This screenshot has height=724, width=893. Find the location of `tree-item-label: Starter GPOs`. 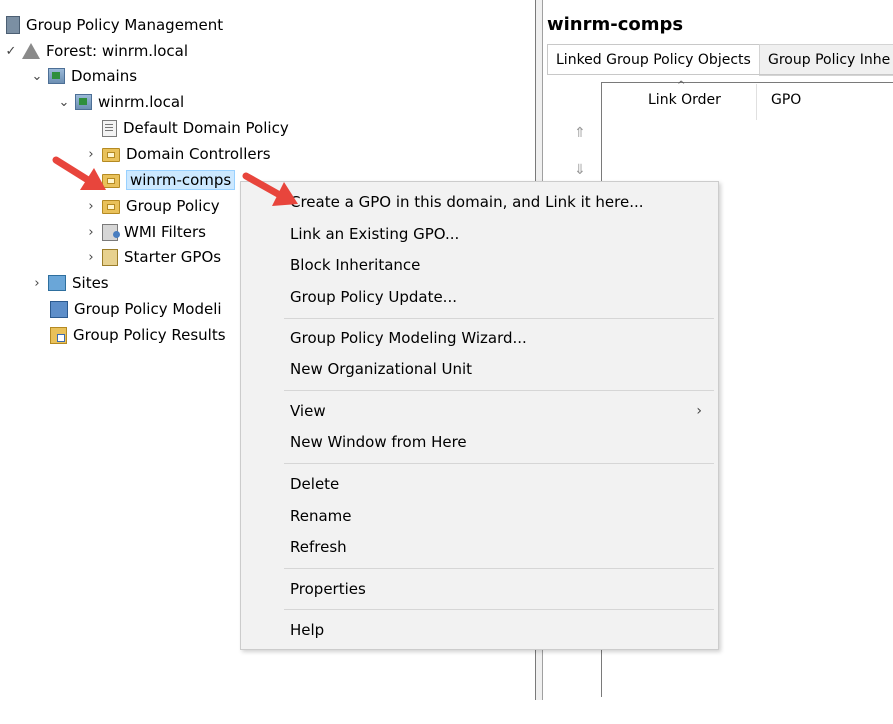

tree-item-label: Starter GPOs is located at coordinates (173, 257).